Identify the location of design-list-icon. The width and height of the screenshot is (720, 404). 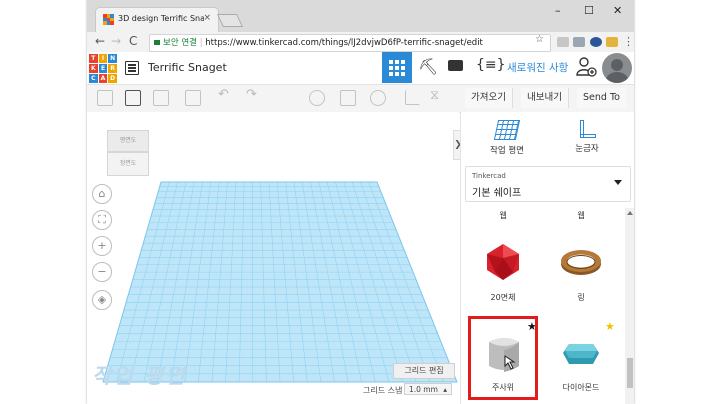
(132, 68).